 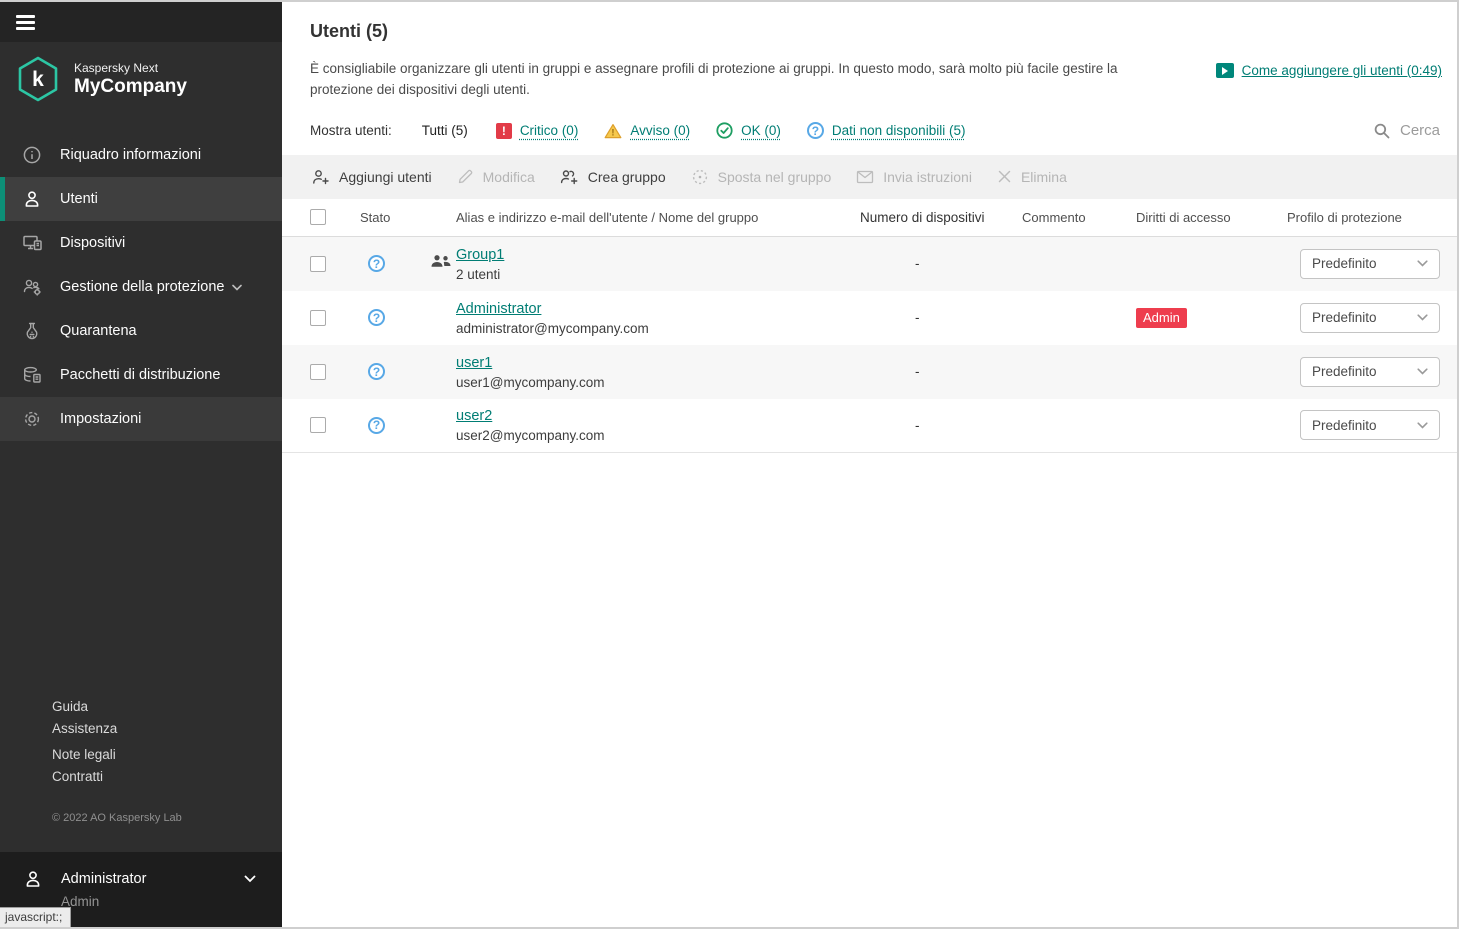 I want to click on toolbar-button-label: Invia istruzioni, so click(x=927, y=176).